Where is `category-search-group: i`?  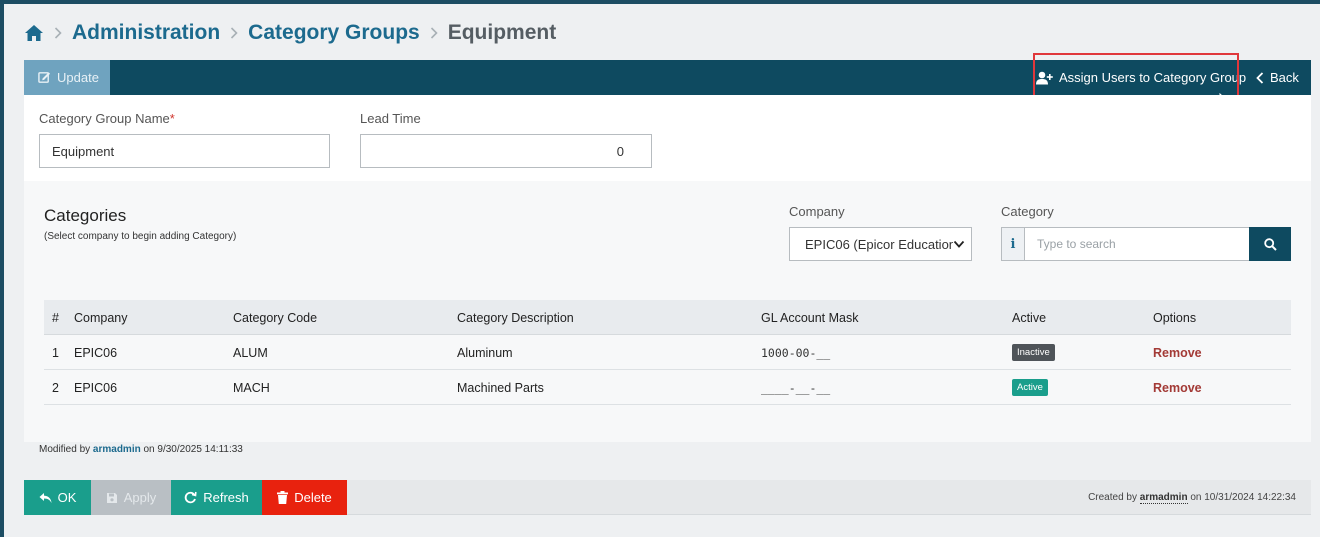 category-search-group: i is located at coordinates (1146, 244).